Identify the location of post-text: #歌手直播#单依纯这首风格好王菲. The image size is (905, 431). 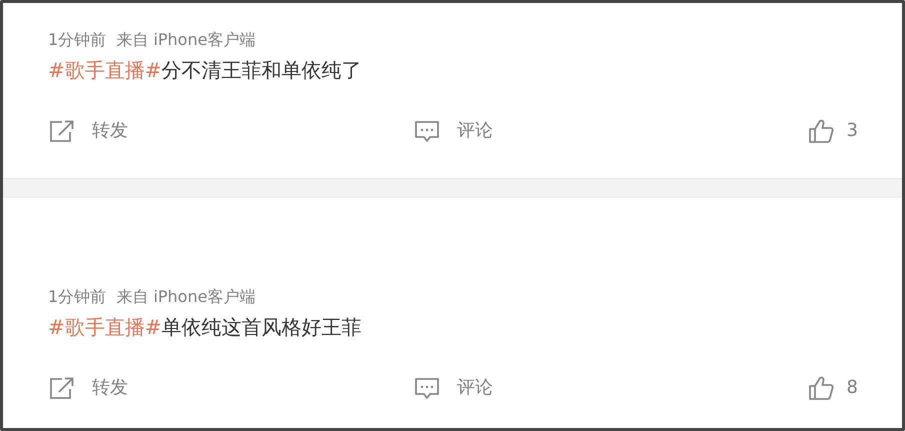
(205, 327).